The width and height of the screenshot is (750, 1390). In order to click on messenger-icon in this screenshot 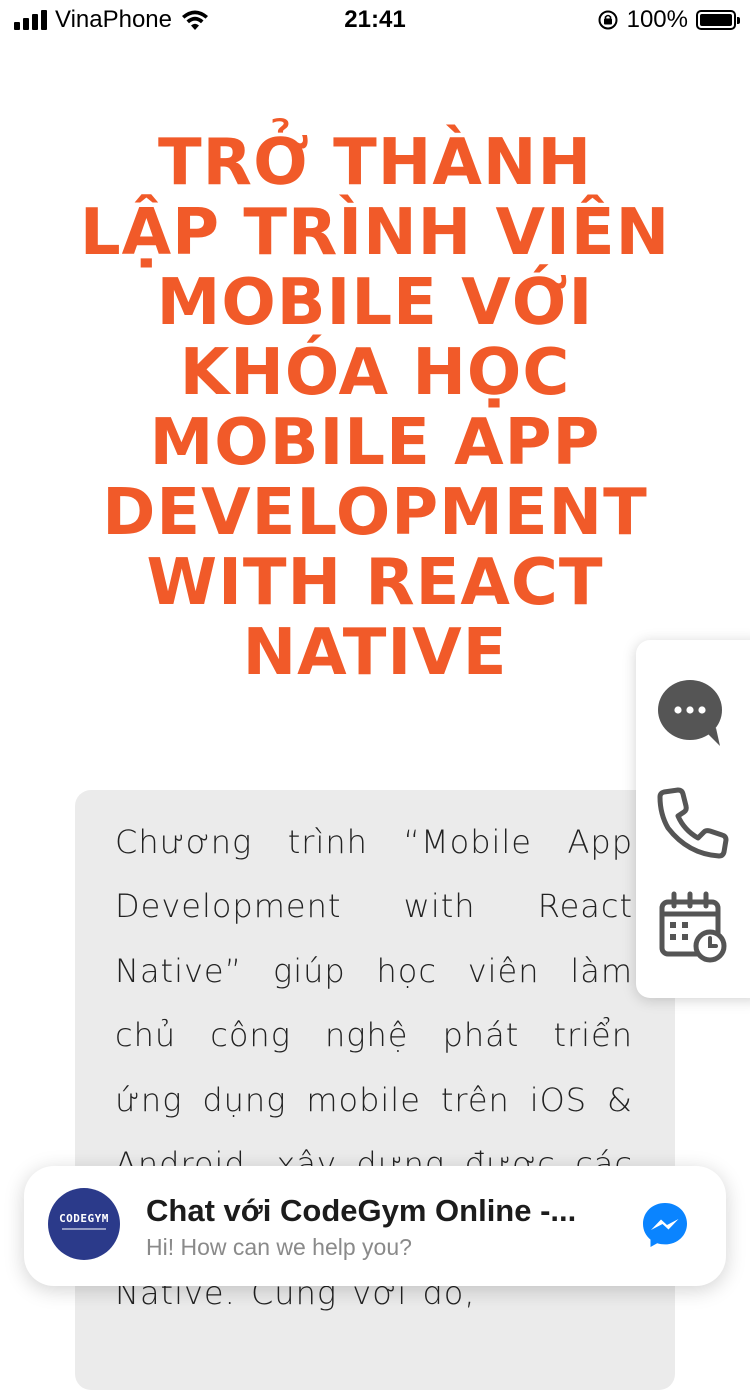, I will do `click(665, 1225)`.